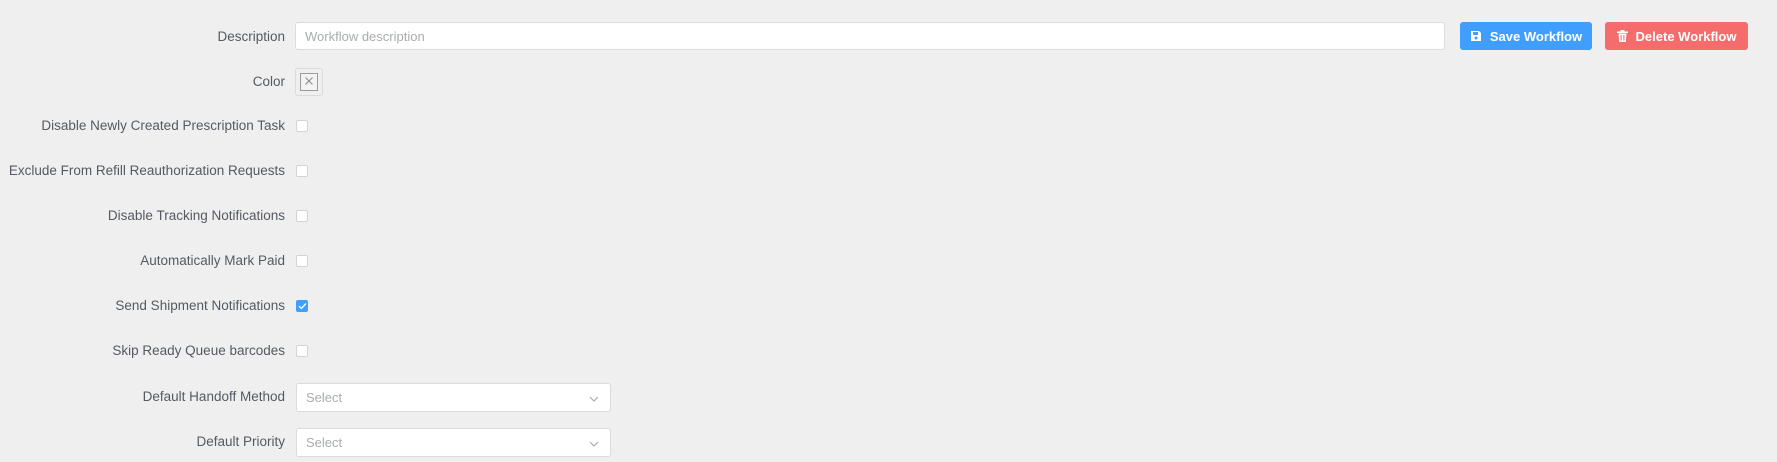 The width and height of the screenshot is (1777, 462). I want to click on send-shipment-notifications-checkbox, so click(302, 306).